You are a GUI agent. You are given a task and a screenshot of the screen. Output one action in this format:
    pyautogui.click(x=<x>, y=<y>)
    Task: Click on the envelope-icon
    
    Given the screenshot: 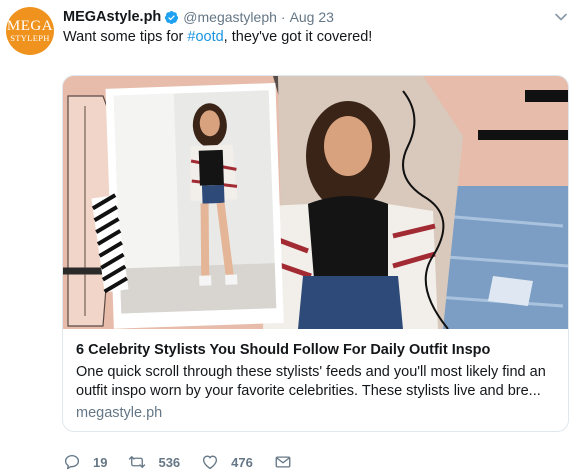 What is the action you would take?
    pyautogui.click(x=283, y=462)
    